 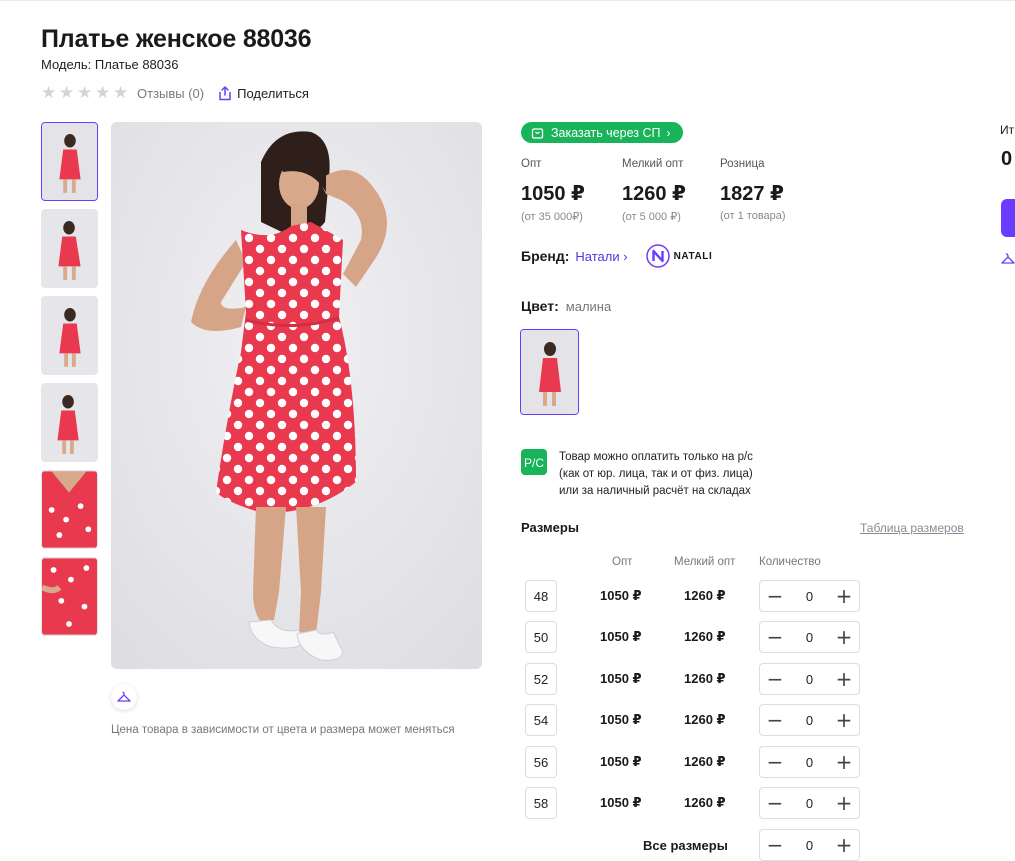 I want to click on size-option: 52, so click(x=541, y=679).